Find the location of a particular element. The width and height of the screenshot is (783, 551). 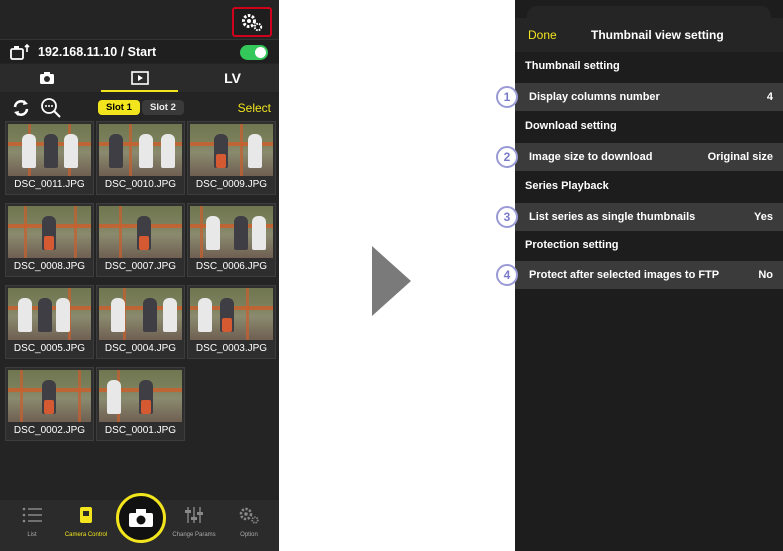

tab-camera is located at coordinates (46, 78).